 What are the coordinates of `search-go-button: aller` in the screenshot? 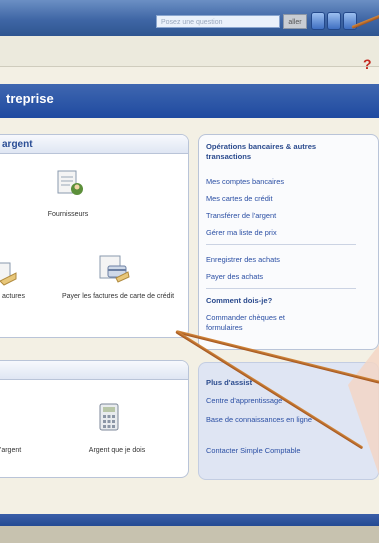 It's located at (295, 21).